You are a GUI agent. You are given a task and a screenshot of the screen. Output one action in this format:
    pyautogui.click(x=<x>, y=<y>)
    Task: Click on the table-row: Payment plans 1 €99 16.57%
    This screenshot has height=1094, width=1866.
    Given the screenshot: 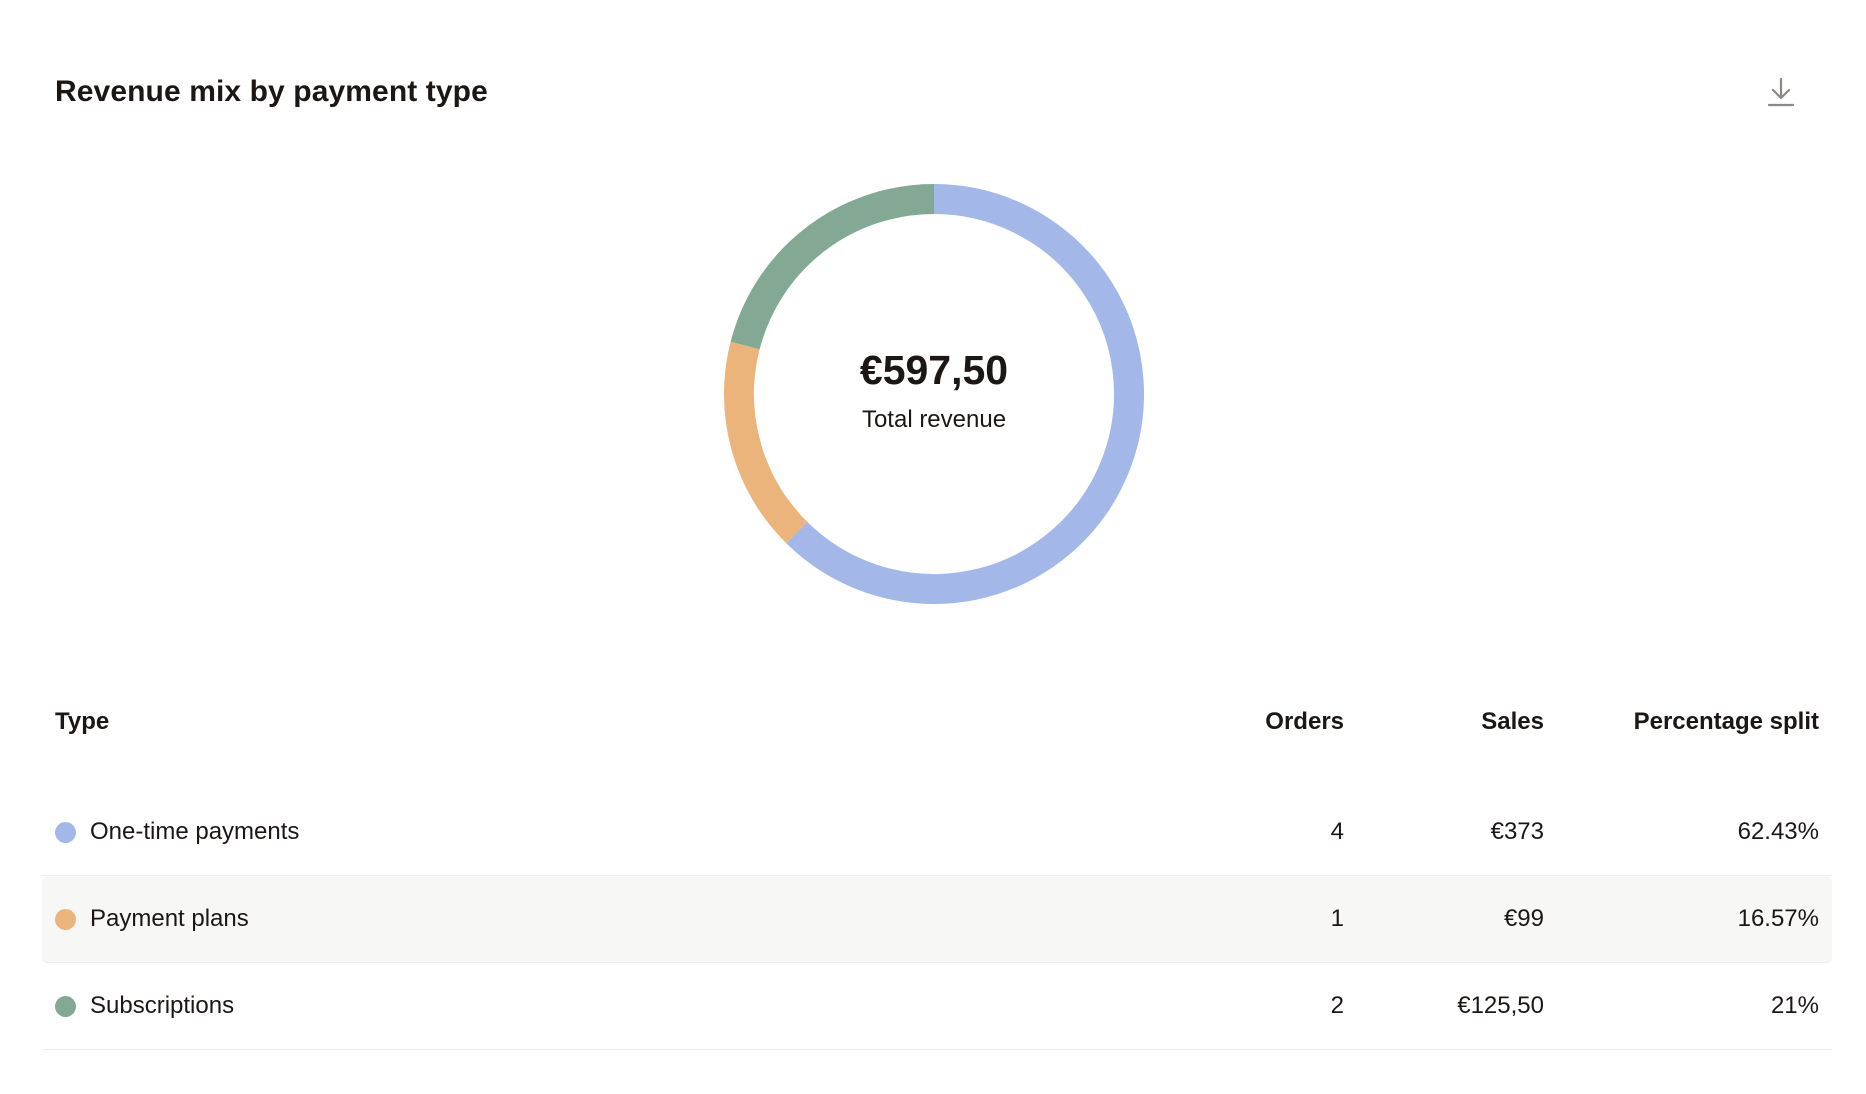 What is the action you would take?
    pyautogui.click(x=937, y=919)
    